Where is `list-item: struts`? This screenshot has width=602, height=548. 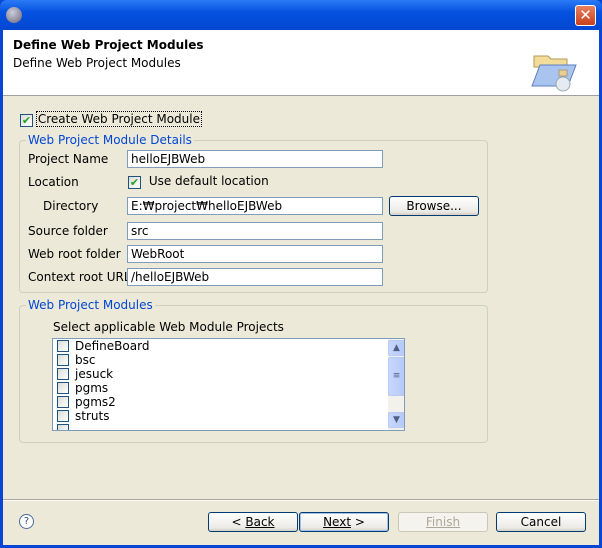
list-item: struts is located at coordinates (83, 417).